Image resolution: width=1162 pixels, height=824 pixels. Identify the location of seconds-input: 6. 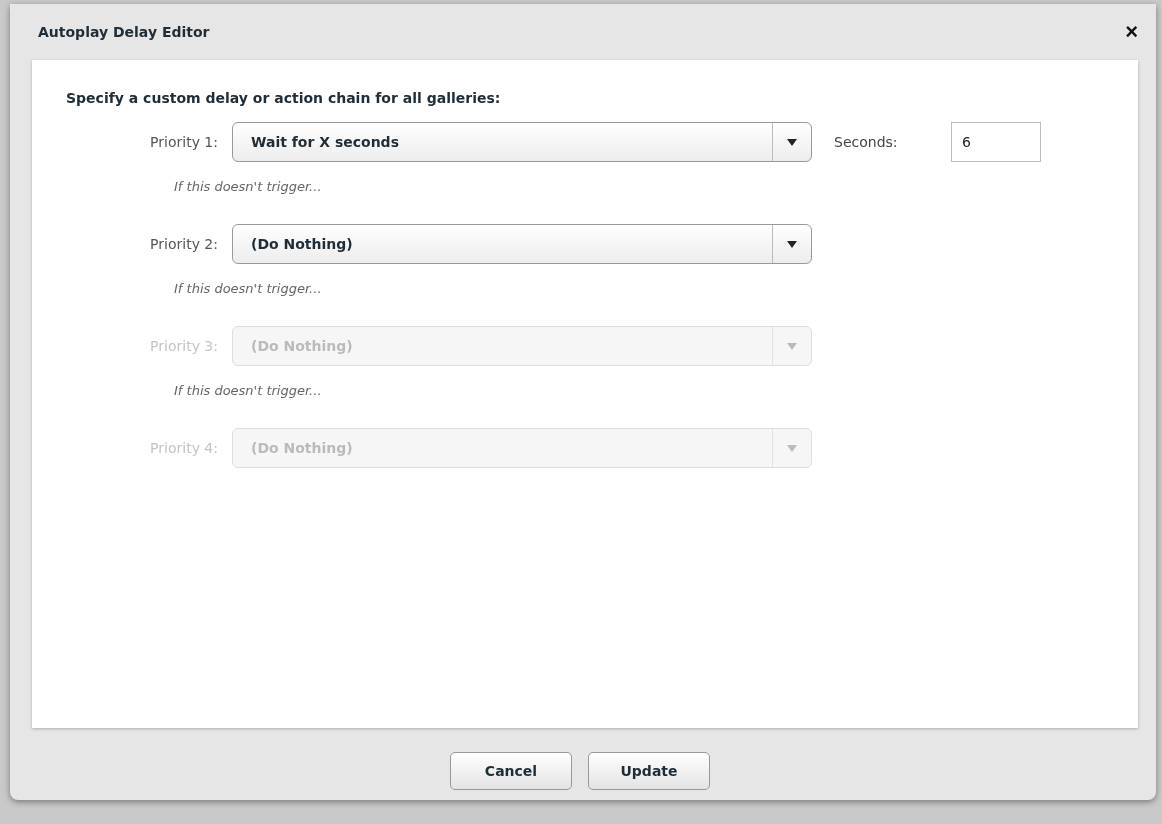
(996, 142).